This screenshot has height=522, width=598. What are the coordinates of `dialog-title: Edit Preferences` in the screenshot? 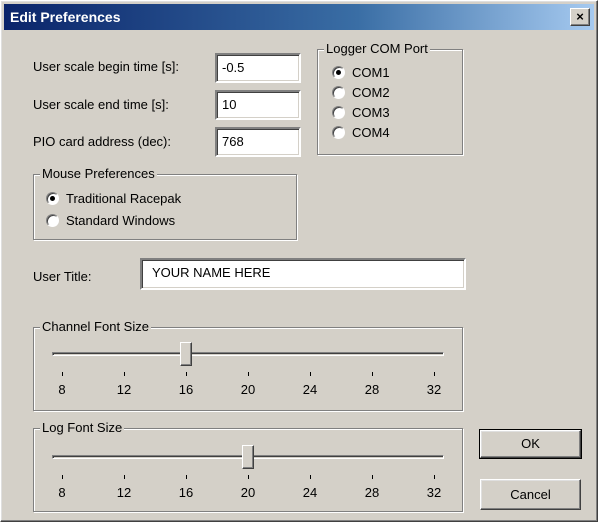 It's located at (65, 17).